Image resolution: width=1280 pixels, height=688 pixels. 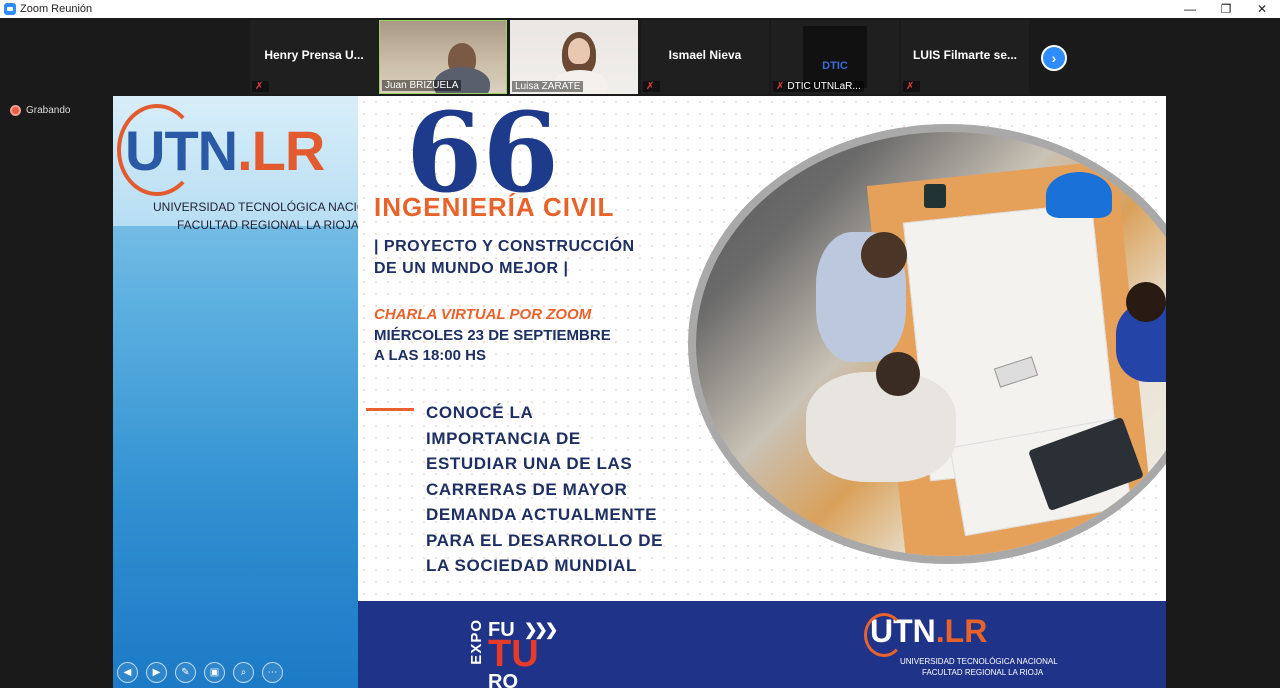 What do you see at coordinates (214, 672) in the screenshot?
I see `slides-icon: ▣` at bounding box center [214, 672].